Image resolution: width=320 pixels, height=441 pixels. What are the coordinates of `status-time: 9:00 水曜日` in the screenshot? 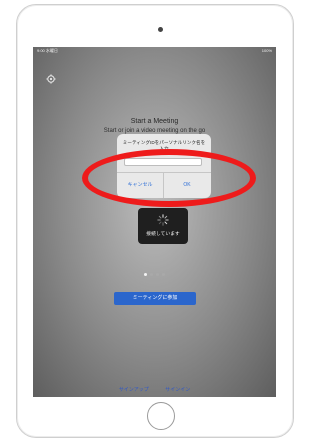 It's located at (47, 50).